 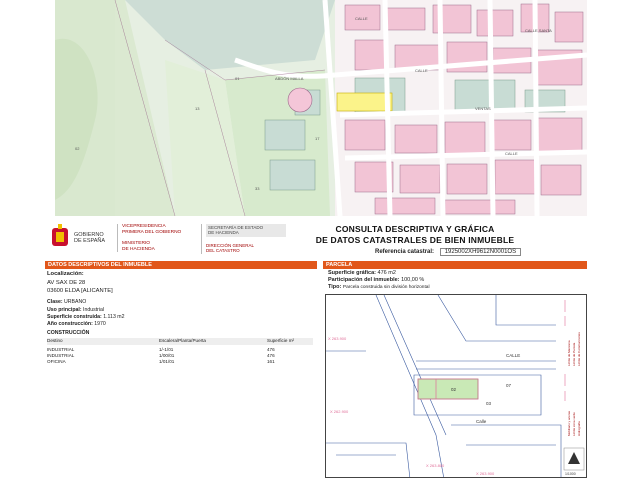 I want to click on plan-parcel-number: 02, so click(x=454, y=389).